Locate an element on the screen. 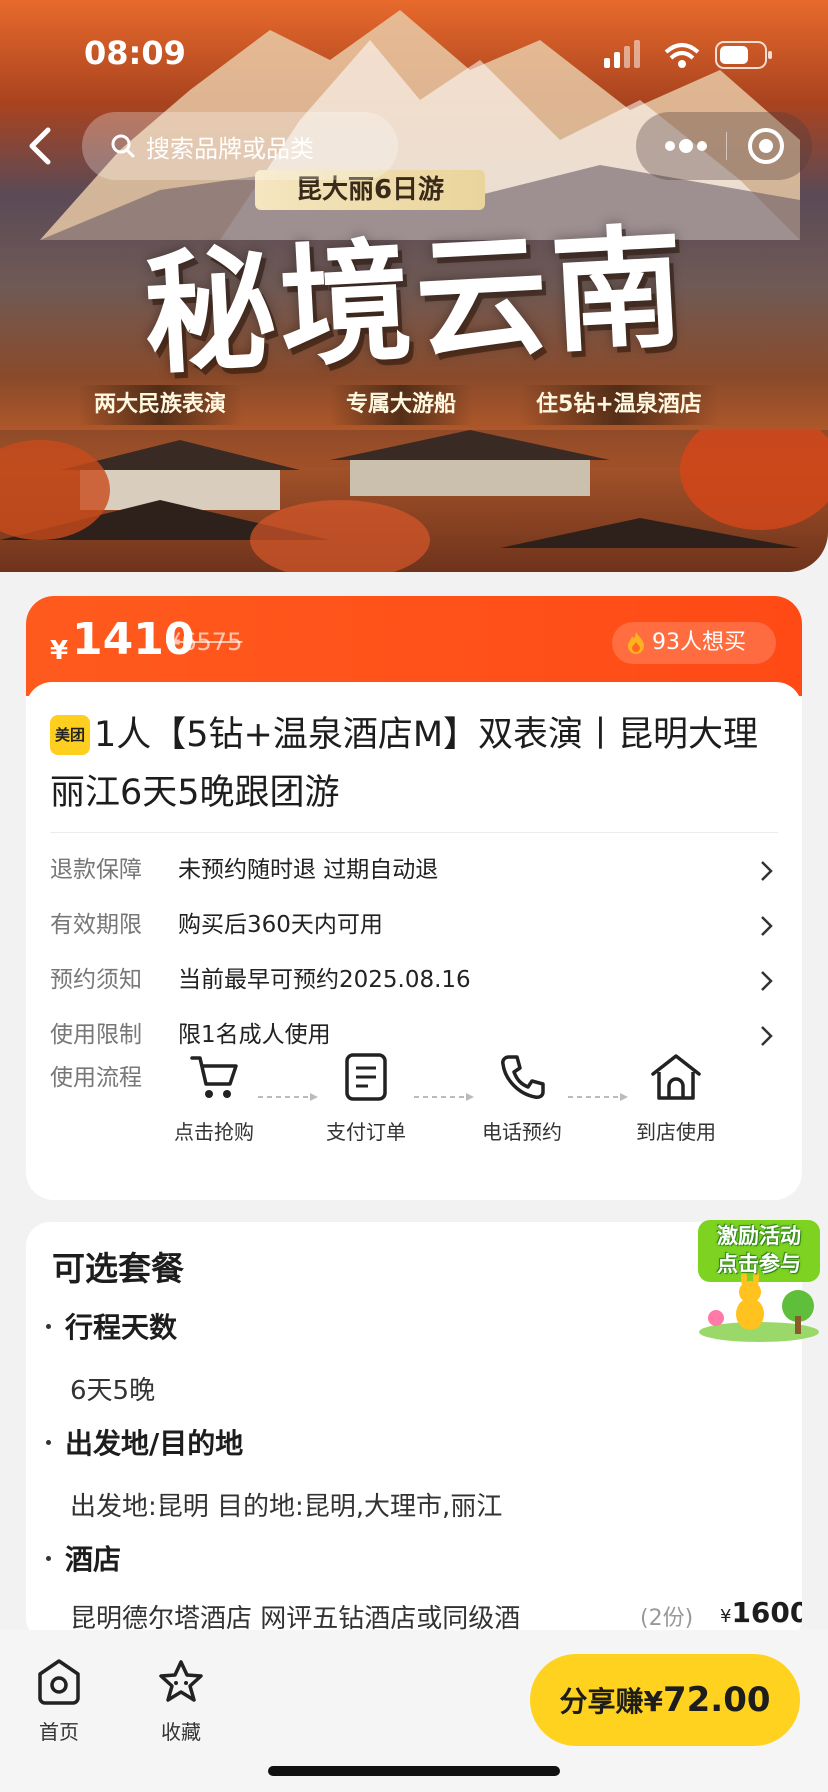  step-phone: 电话预约 is located at coordinates (522, 1098).